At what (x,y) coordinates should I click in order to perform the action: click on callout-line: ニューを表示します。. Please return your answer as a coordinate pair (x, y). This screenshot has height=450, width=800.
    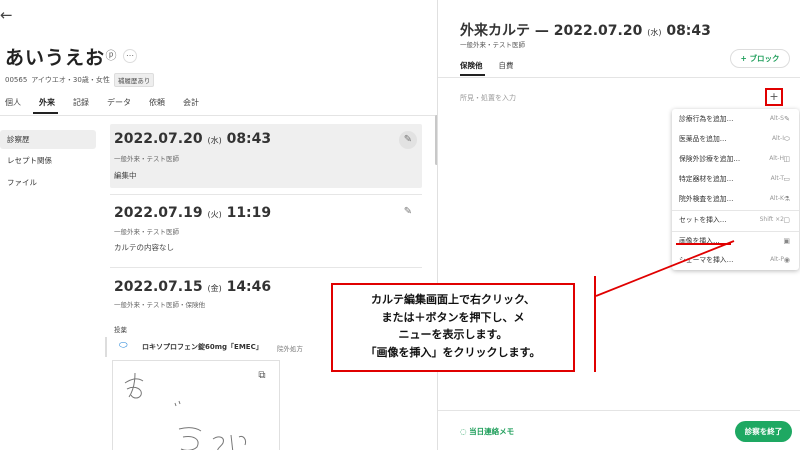
    Looking at the image, I should click on (453, 334).